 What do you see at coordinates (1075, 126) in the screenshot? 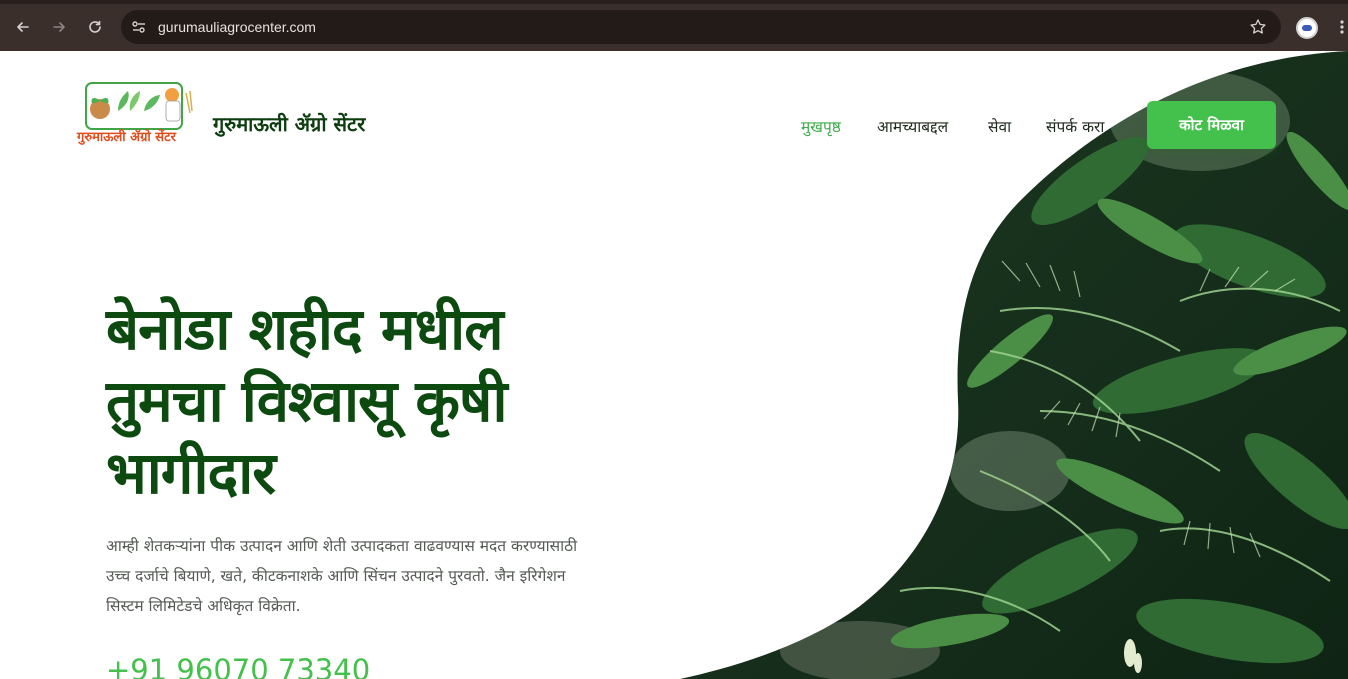
I see `nav-link-contact: संपर्क करा` at bounding box center [1075, 126].